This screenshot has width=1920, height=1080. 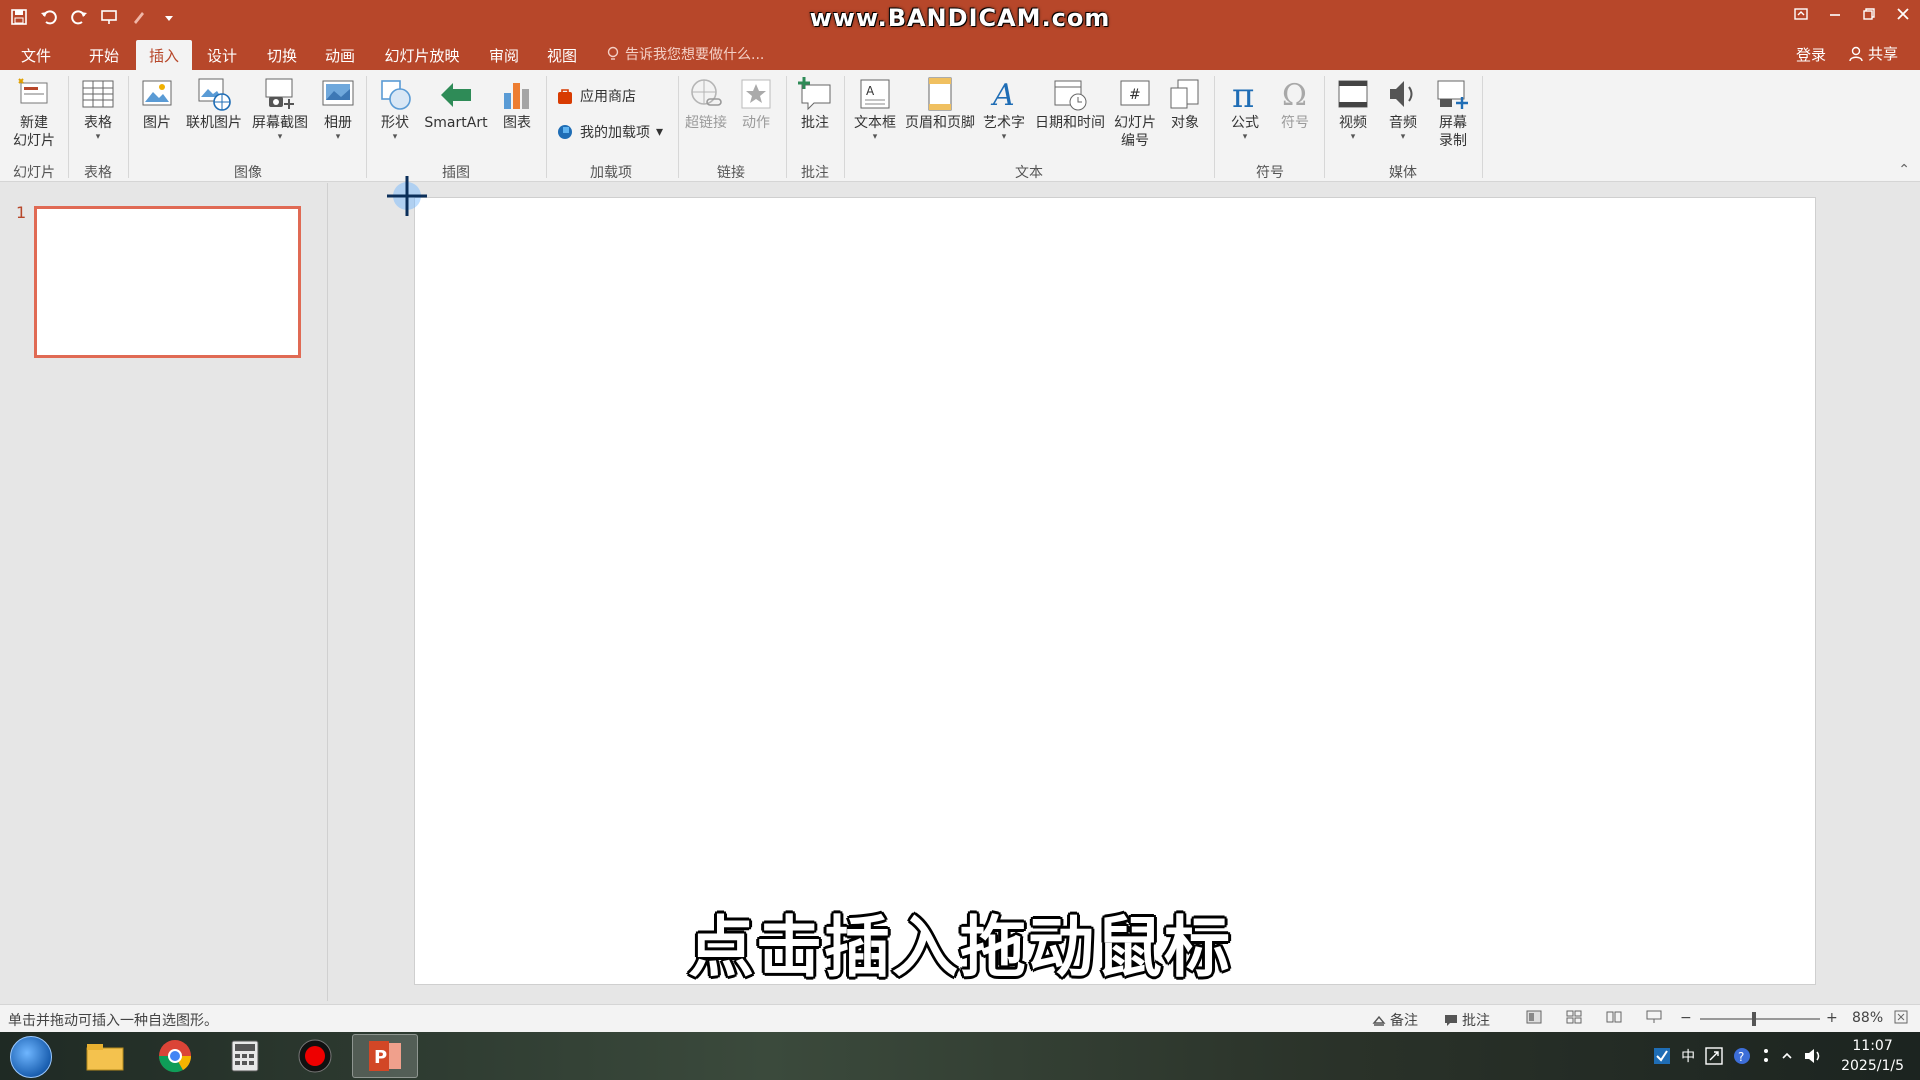 I want to click on powerpoint-icon: P, so click(x=385, y=1056).